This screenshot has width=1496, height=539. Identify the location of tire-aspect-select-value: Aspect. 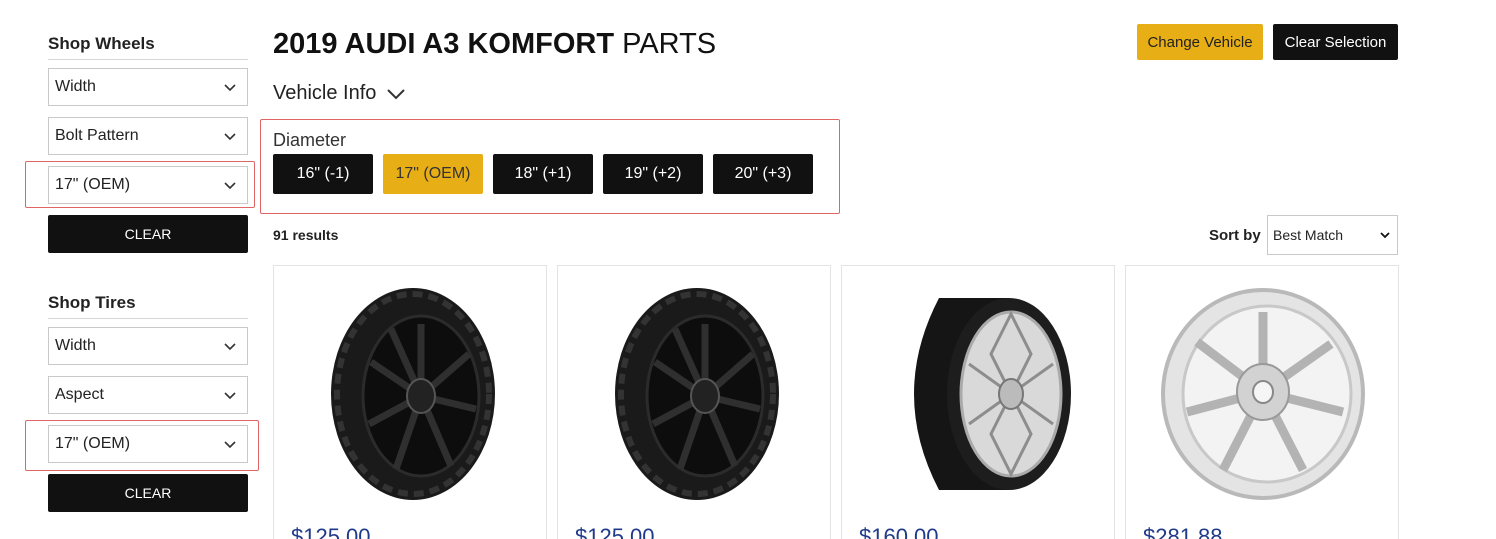
(79, 394).